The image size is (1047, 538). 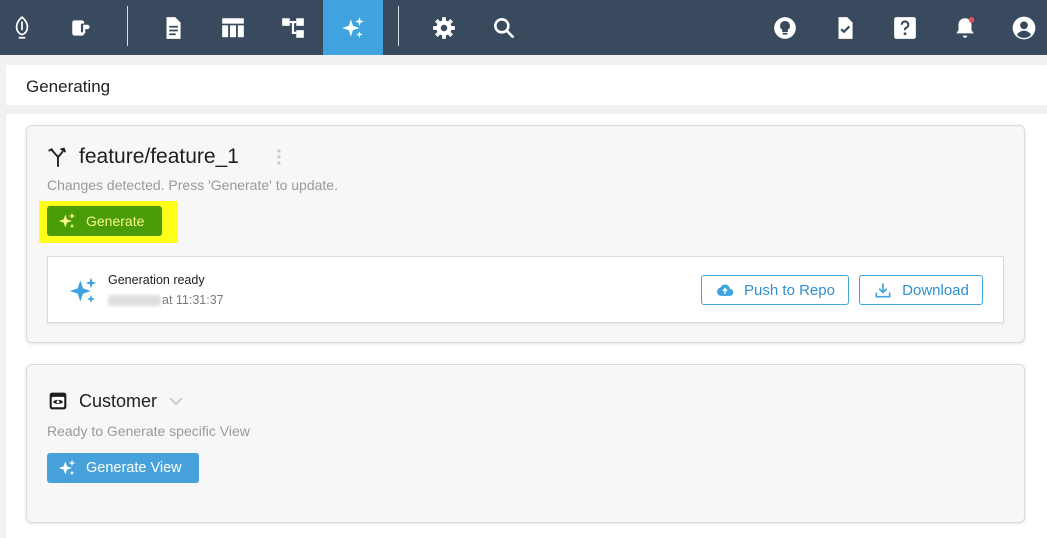 I want to click on view-title: Customer, so click(x=118, y=401).